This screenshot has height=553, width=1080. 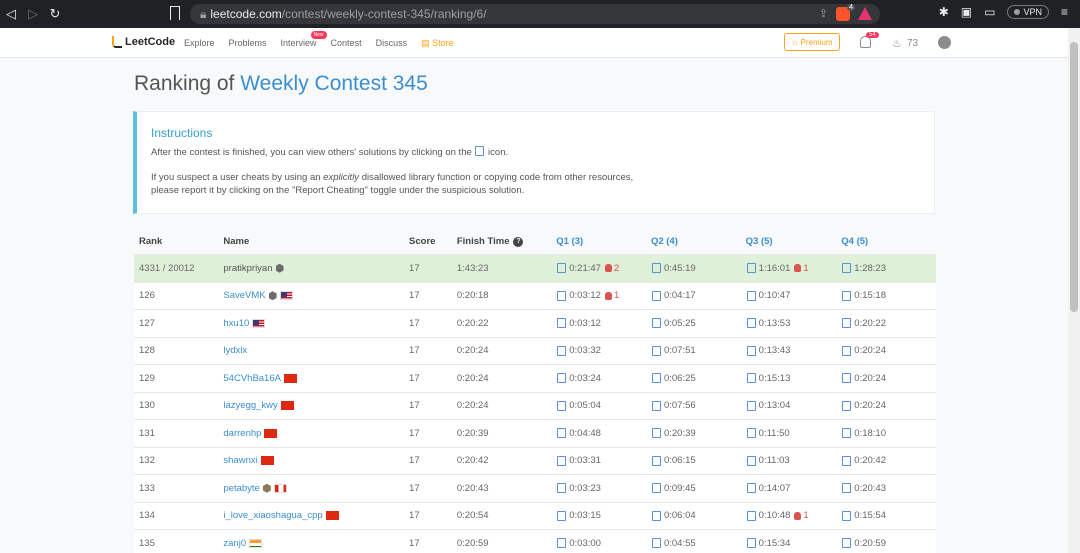 What do you see at coordinates (989, 12) in the screenshot?
I see `wallet-icon: ▭` at bounding box center [989, 12].